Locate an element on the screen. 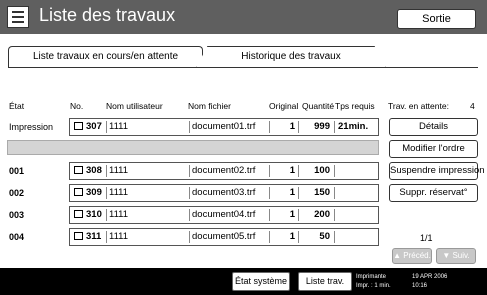 The height and width of the screenshot is (295, 487). col-no: No. is located at coordinates (77, 106).